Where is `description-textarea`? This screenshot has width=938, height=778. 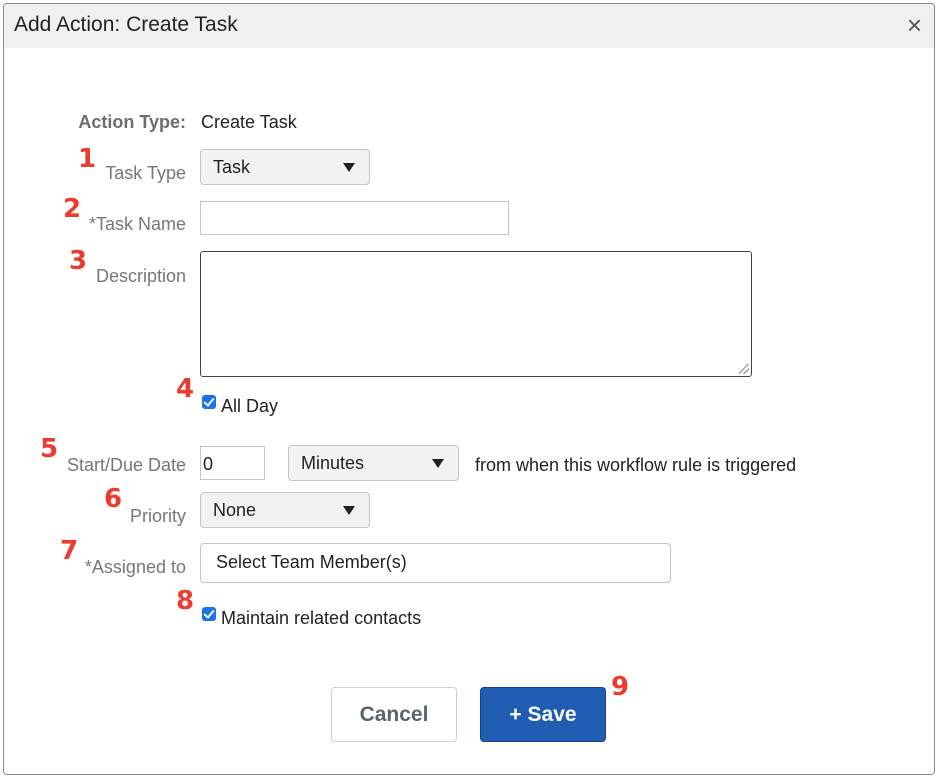 description-textarea is located at coordinates (476, 314).